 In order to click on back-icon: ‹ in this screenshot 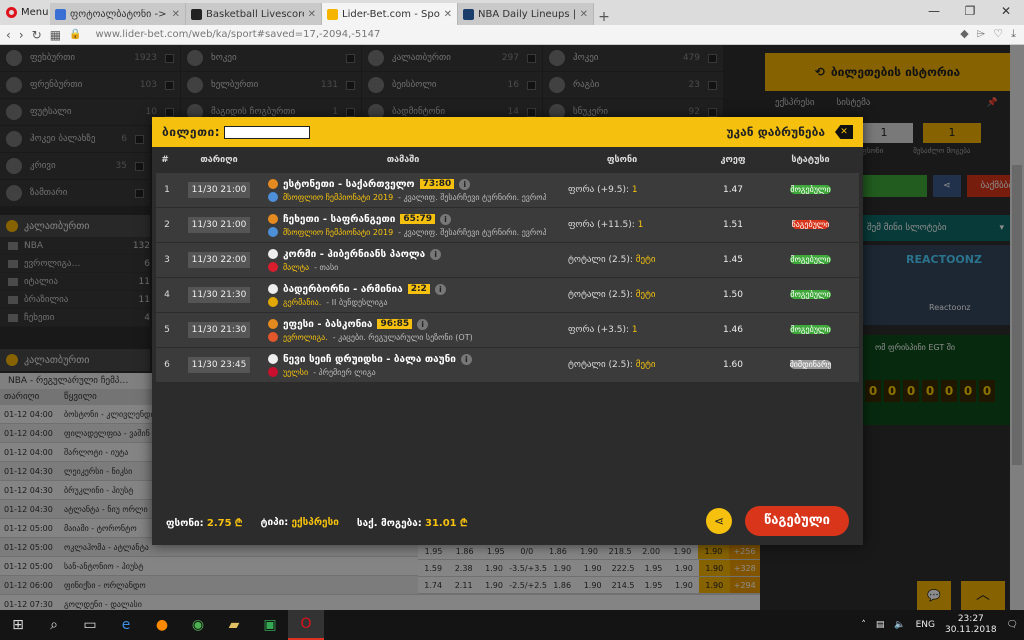, I will do `click(8, 35)`.